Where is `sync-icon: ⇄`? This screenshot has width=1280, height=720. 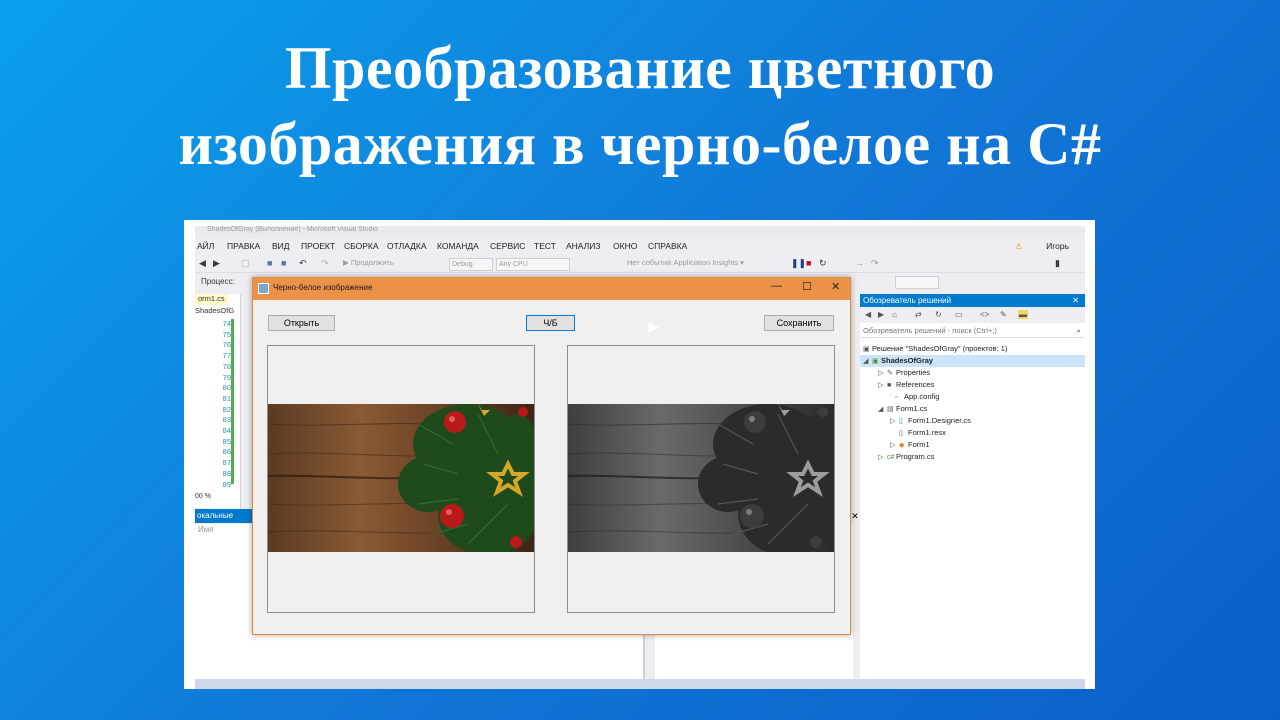
sync-icon: ⇄ is located at coordinates (918, 314).